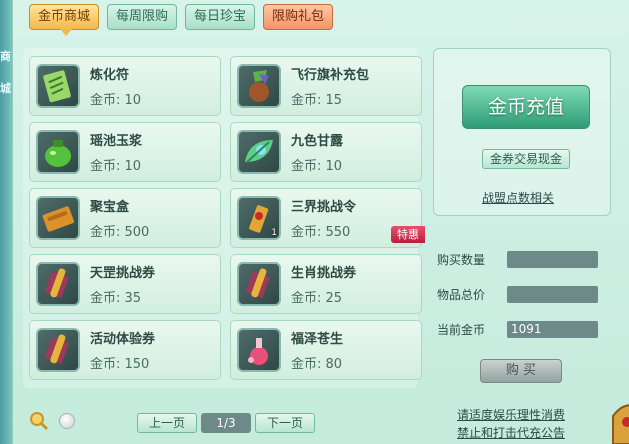  Describe the element at coordinates (552, 329) in the screenshot. I see `current-gold-field: 1091` at that location.